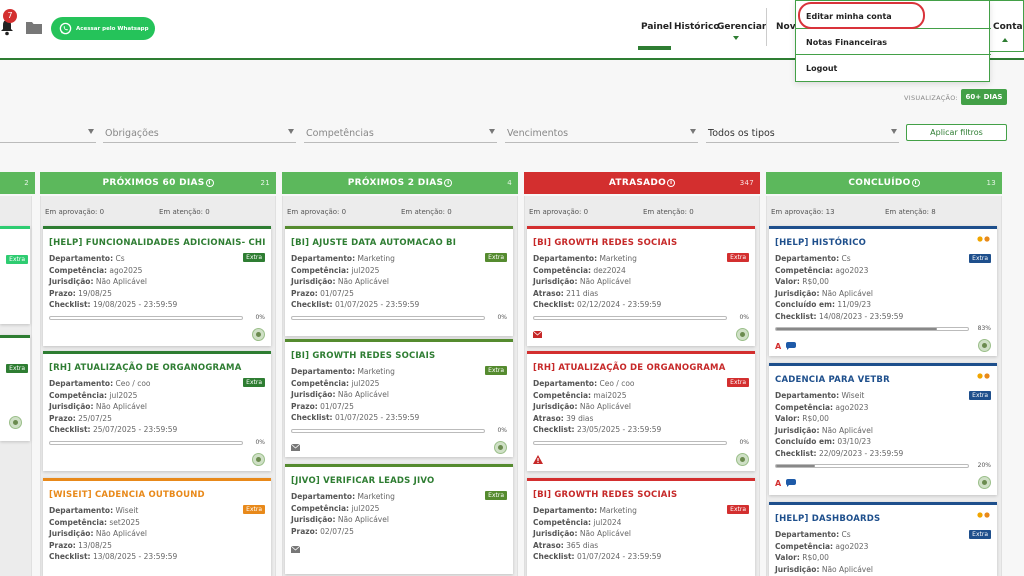 The height and width of the screenshot is (576, 1024). Describe the element at coordinates (697, 27) in the screenshot. I see `nav-historico: Histórico` at that location.